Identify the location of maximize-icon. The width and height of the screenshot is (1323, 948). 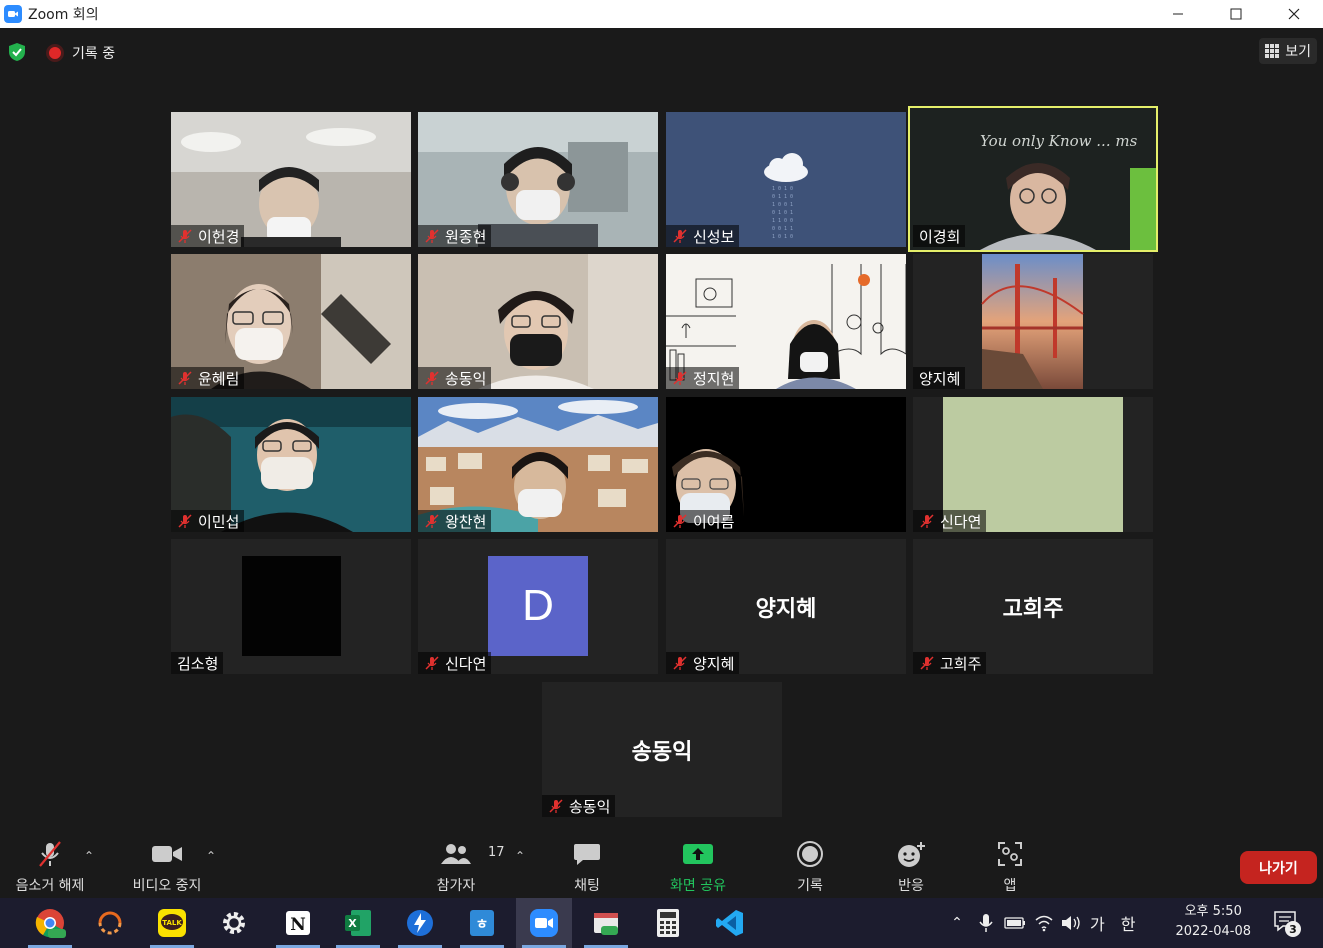
(1236, 14).